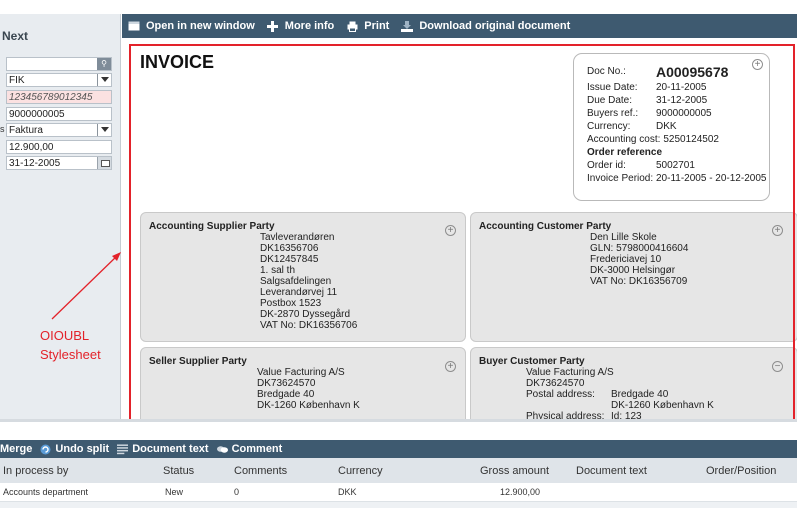 This screenshot has height=508, width=797. Describe the element at coordinates (347, 492) in the screenshot. I see `cell-currency: DKK` at that location.